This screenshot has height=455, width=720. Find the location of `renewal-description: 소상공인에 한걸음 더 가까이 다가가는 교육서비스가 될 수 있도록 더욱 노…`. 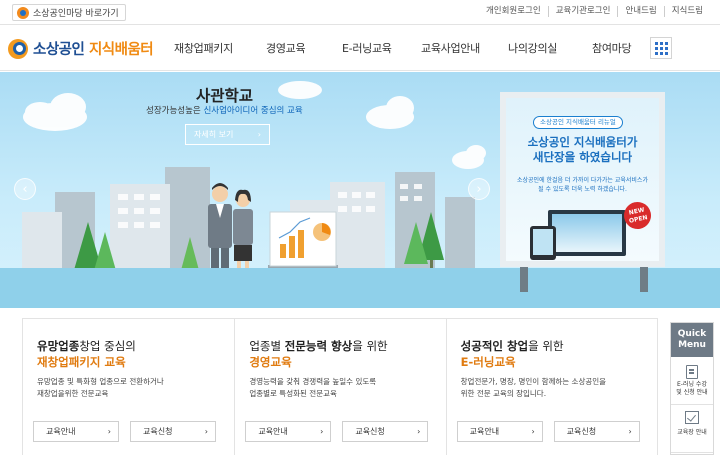

renewal-description: 소상공인에 한걸음 더 가까이 다가가는 교육서비스가 될 수 있도록 더욱 노… is located at coordinates (582, 185).